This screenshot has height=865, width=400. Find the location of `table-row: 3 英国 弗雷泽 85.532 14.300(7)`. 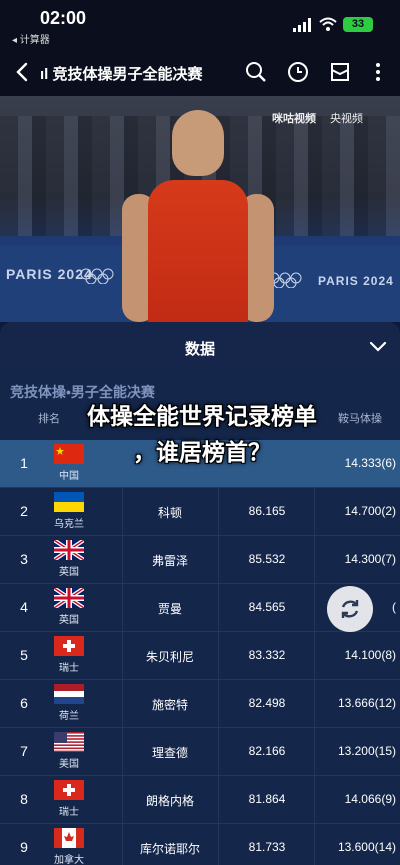

table-row: 3 英国 弗雷泽 85.532 14.300(7) is located at coordinates (200, 560).